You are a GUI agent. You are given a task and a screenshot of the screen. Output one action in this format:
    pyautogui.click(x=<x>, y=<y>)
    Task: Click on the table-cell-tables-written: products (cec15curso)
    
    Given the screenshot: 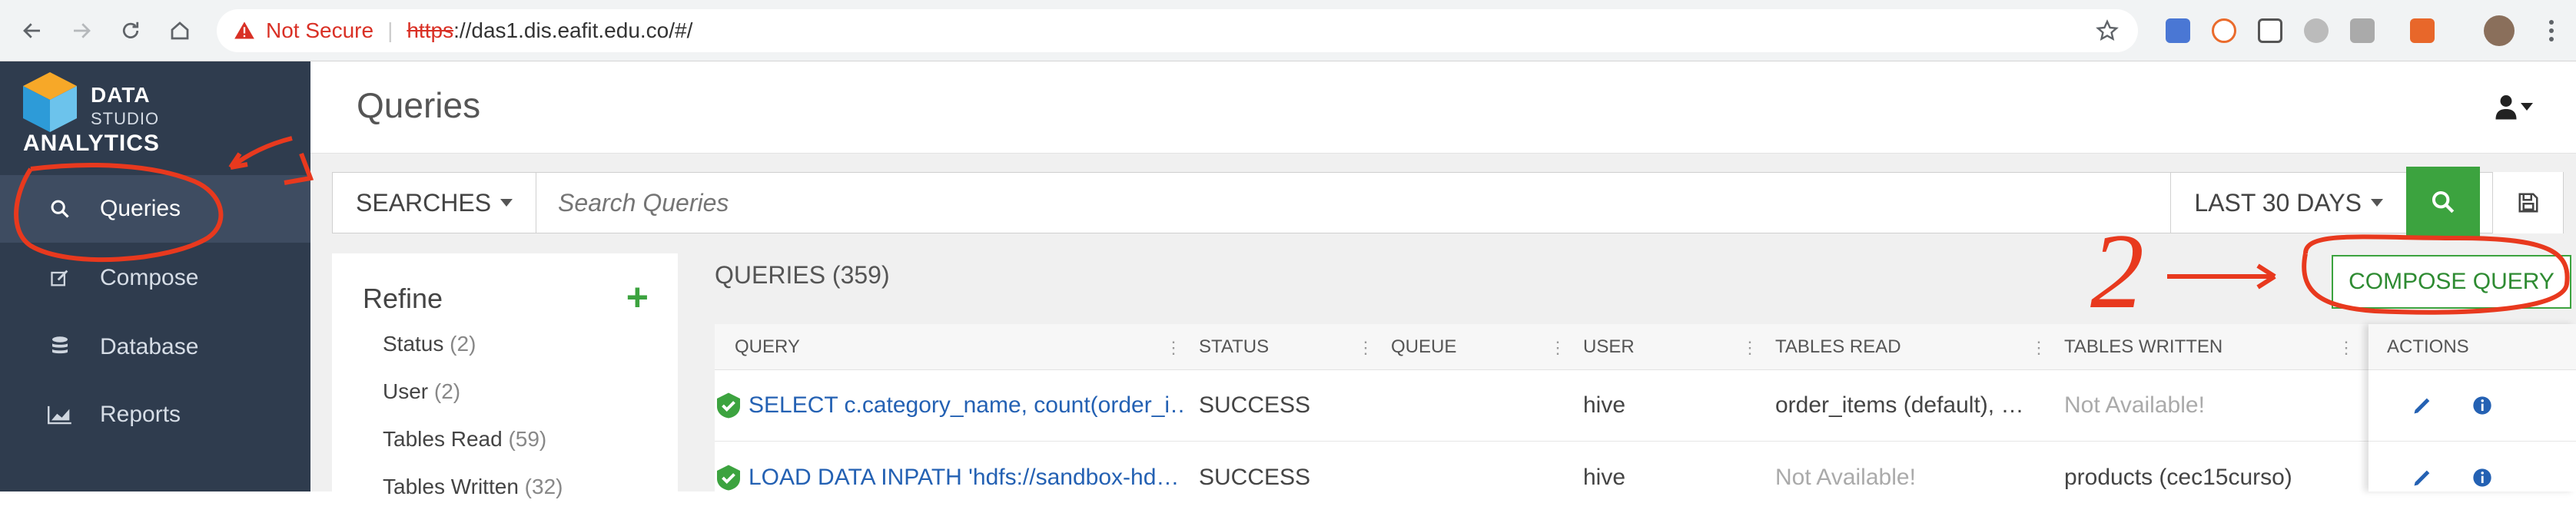 What is the action you would take?
    pyautogui.click(x=2178, y=477)
    